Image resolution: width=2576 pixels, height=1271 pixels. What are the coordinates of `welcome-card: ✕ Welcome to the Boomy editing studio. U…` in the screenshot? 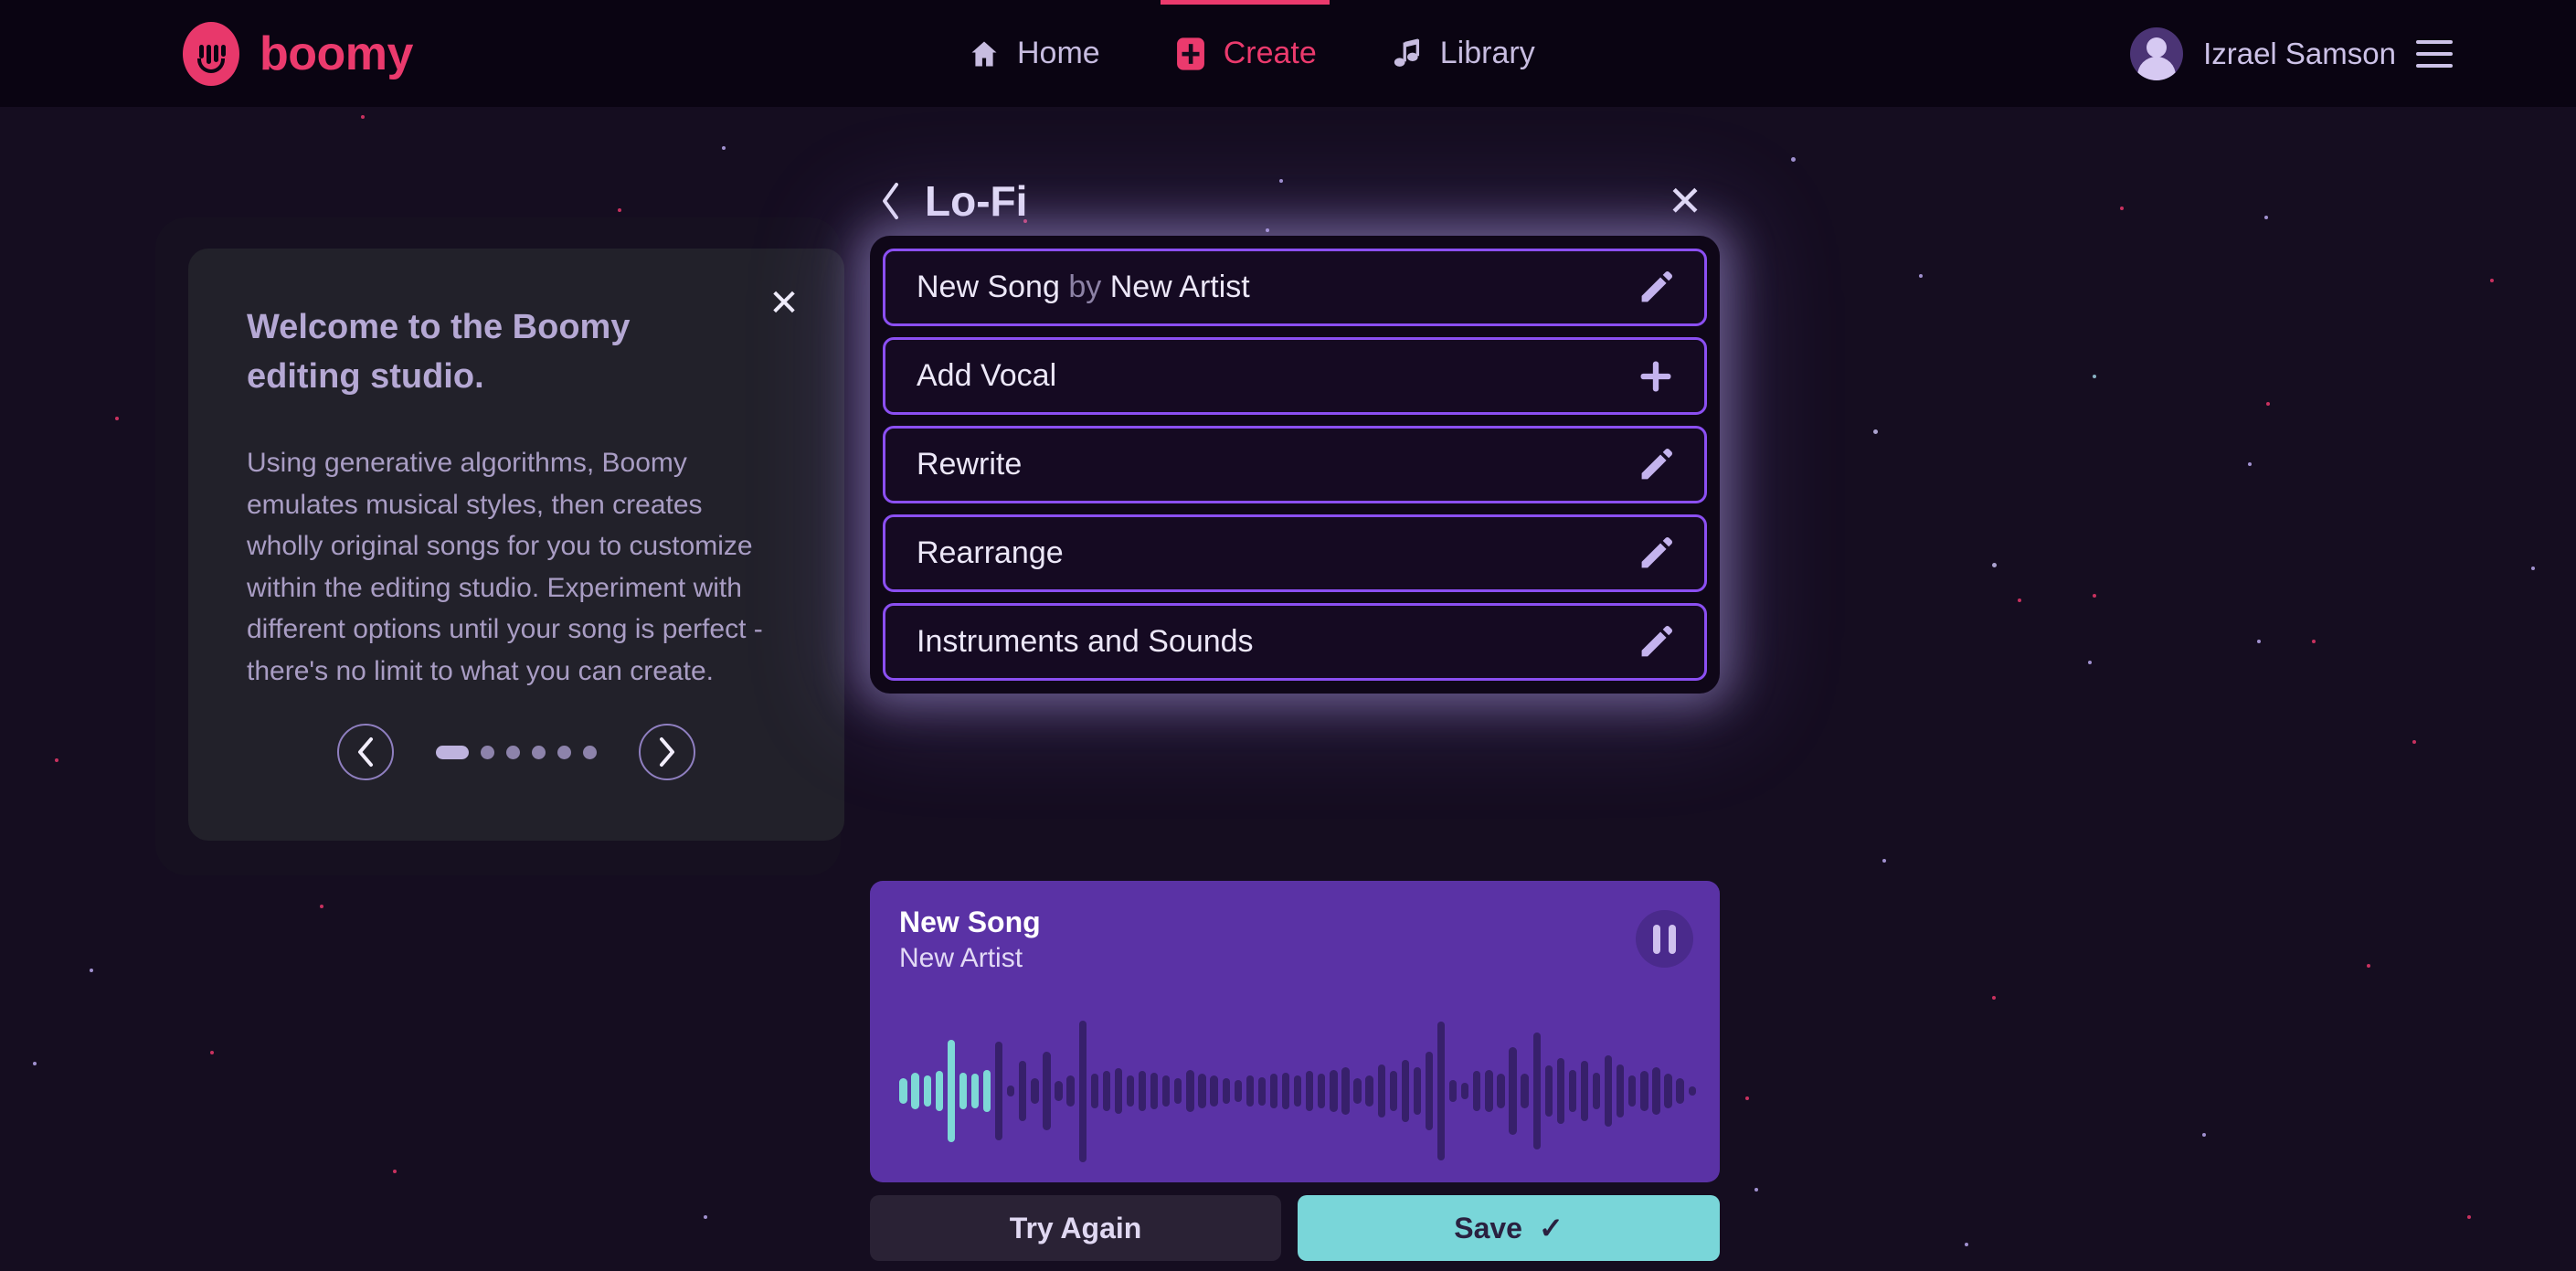 It's located at (516, 545).